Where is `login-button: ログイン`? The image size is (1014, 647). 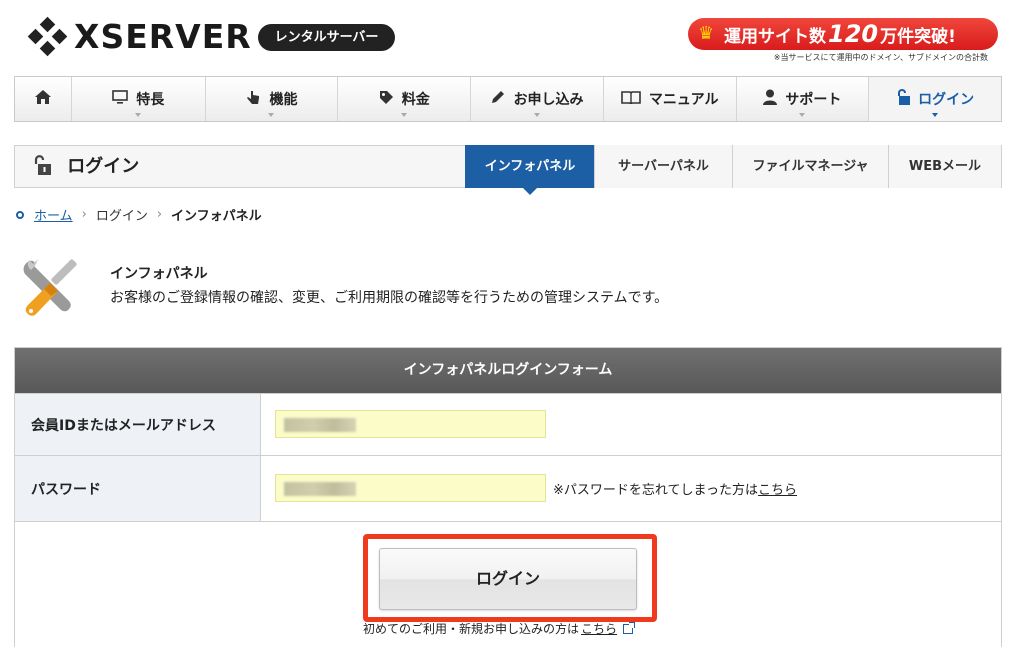 login-button: ログイン is located at coordinates (508, 579).